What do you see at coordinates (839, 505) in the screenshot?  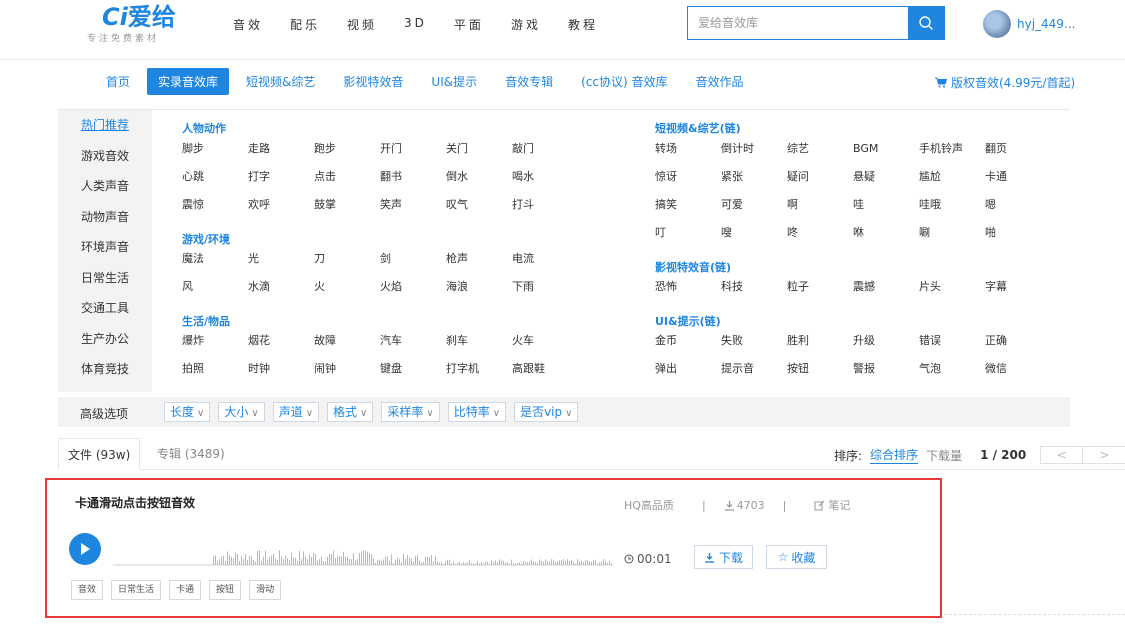 I see `note-link: 笔记` at bounding box center [839, 505].